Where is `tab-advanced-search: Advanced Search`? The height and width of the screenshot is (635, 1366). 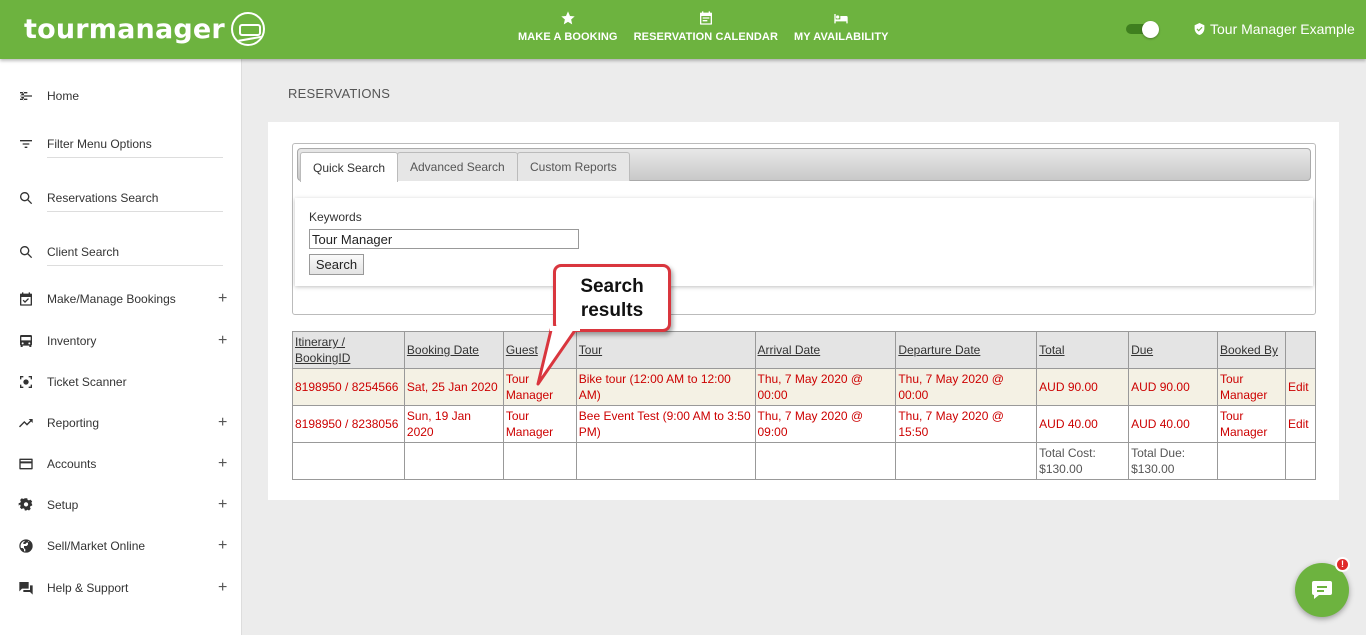
tab-advanced-search: Advanced Search is located at coordinates (457, 166).